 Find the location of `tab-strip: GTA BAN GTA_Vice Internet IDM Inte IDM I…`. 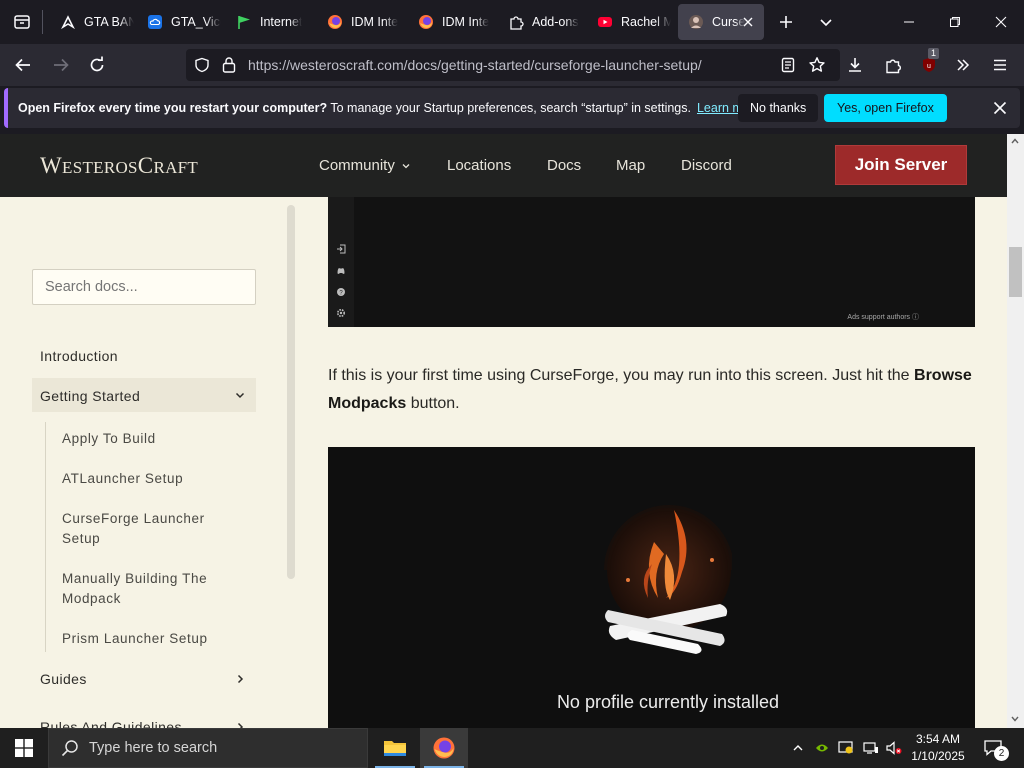

tab-strip: GTA BAN GTA_Vice Internet IDM Inte IDM I… is located at coordinates (512, 22).